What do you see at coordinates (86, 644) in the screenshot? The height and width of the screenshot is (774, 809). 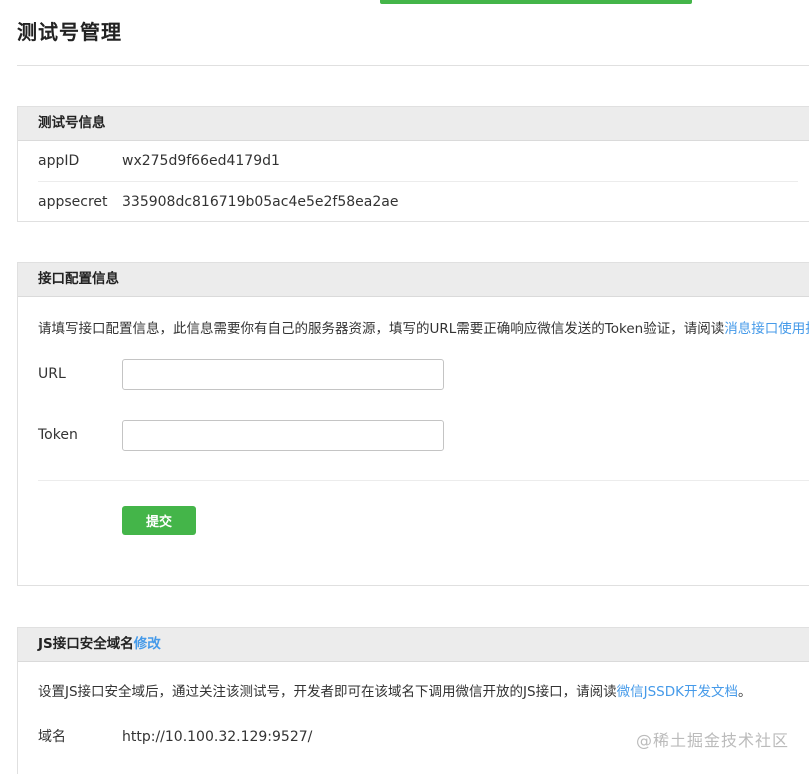 I see `js-domain-heading-text: JS接口安全域名` at bounding box center [86, 644].